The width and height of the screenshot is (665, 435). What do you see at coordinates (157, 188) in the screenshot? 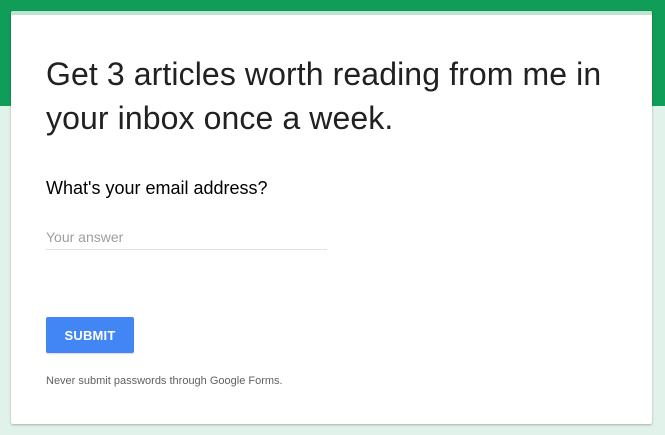
I see `question-label: What's your email address?` at bounding box center [157, 188].